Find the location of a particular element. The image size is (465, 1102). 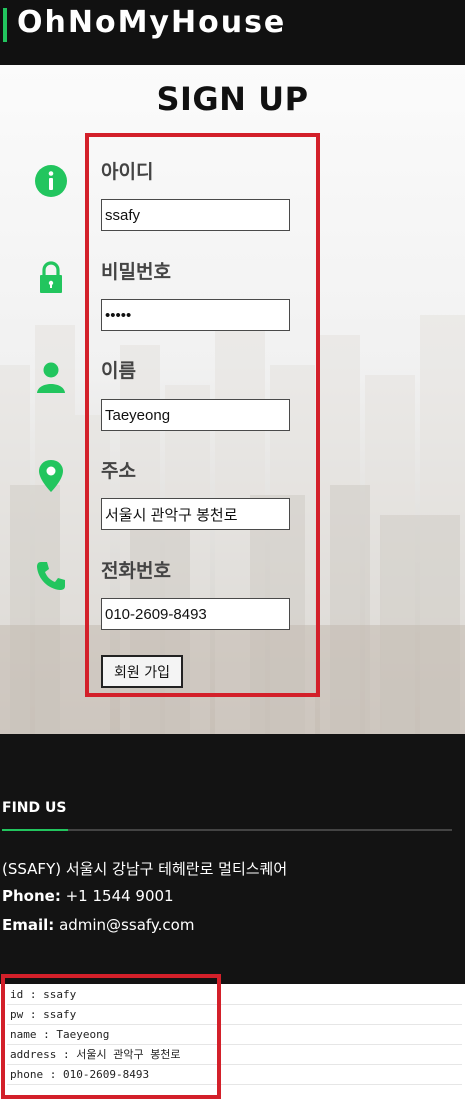

footer-email-value: admin@ssafy.com is located at coordinates (126, 925).